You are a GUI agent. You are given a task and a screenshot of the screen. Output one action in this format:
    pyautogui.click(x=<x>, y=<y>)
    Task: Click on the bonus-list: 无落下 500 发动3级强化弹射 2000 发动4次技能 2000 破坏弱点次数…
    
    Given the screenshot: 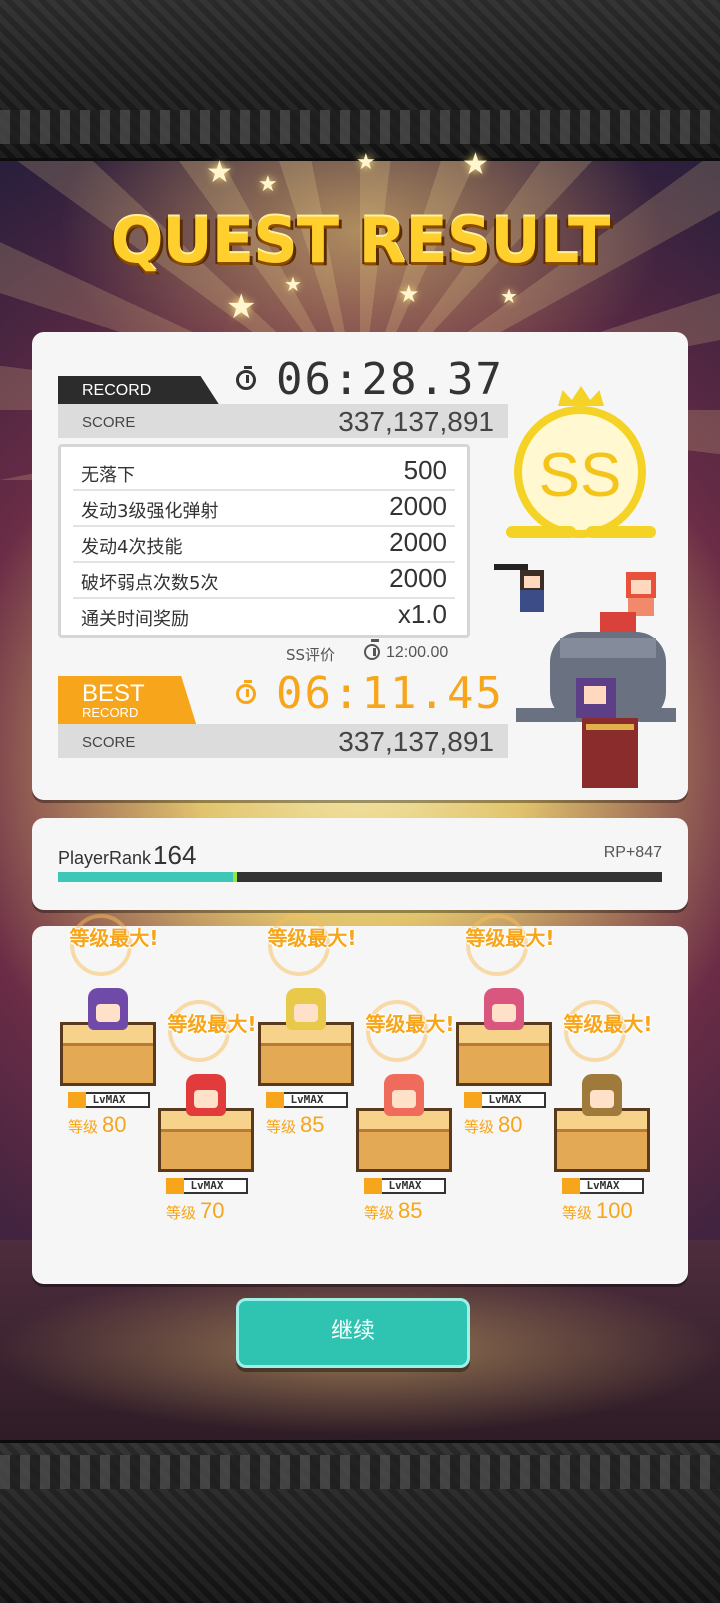 What is the action you would take?
    pyautogui.click(x=264, y=541)
    